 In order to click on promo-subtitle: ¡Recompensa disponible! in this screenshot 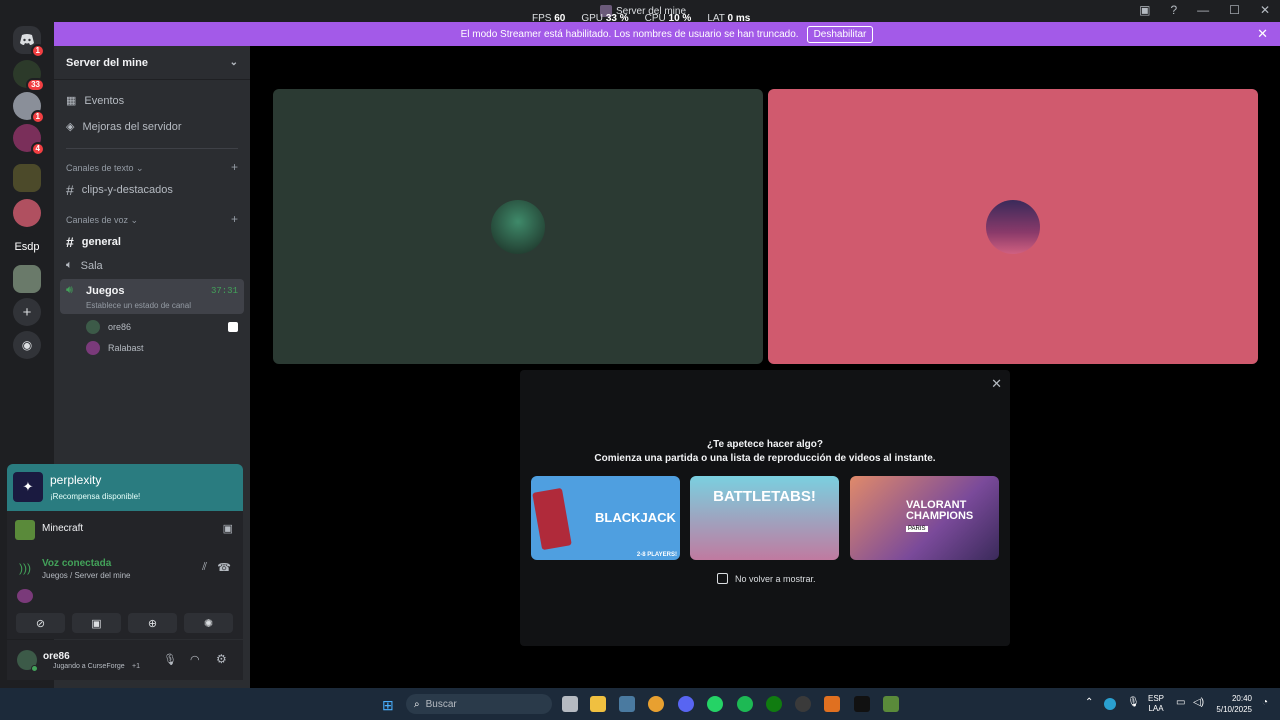, I will do `click(95, 496)`.